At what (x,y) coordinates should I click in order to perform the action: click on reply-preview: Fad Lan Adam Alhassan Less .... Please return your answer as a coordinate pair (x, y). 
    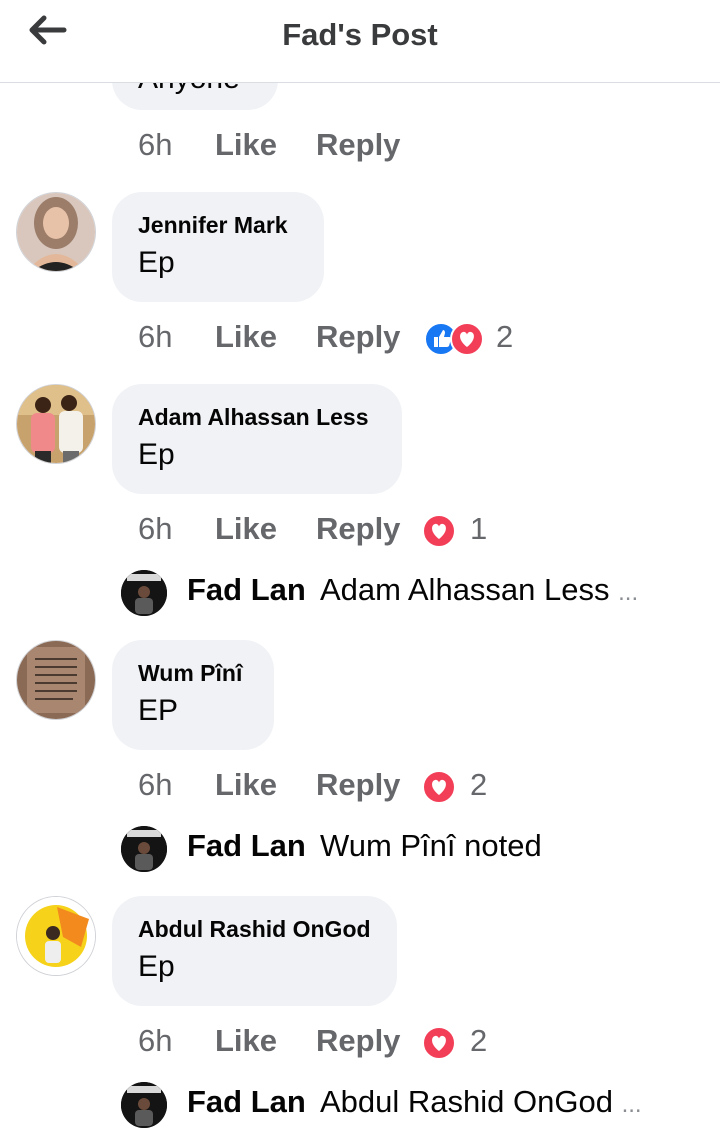
    Looking at the image, I should click on (401, 594).